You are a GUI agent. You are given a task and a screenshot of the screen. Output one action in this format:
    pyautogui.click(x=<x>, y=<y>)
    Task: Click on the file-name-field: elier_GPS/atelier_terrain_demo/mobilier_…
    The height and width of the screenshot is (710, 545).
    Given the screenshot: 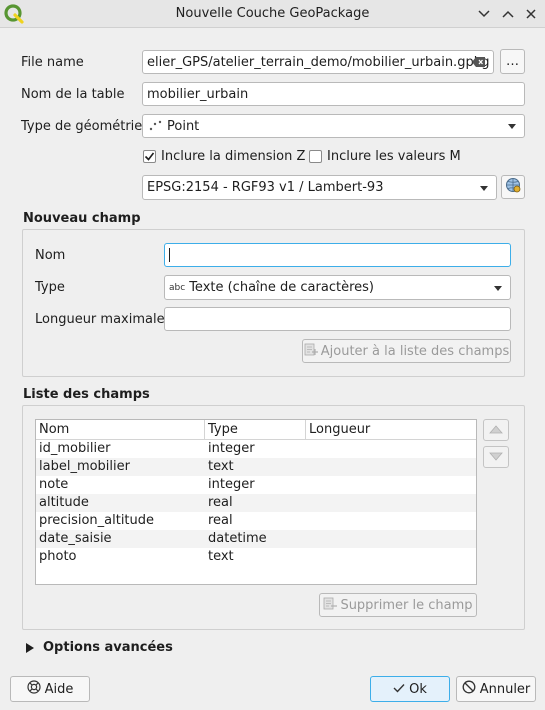 What is the action you would take?
    pyautogui.click(x=318, y=62)
    